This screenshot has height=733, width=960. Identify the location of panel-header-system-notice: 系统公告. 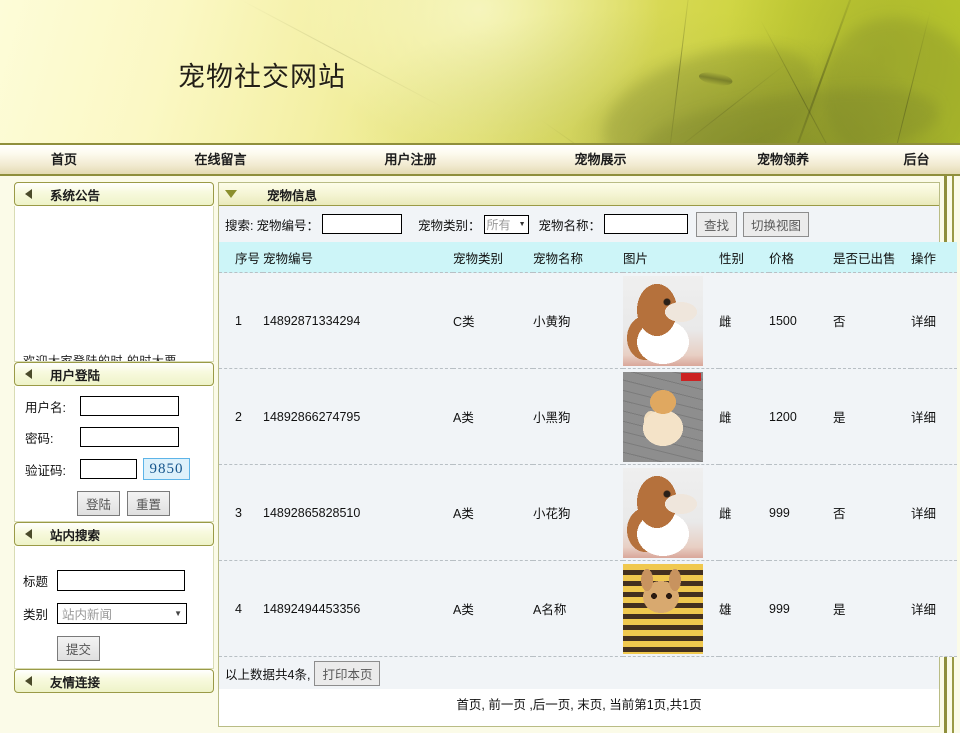
(114, 194).